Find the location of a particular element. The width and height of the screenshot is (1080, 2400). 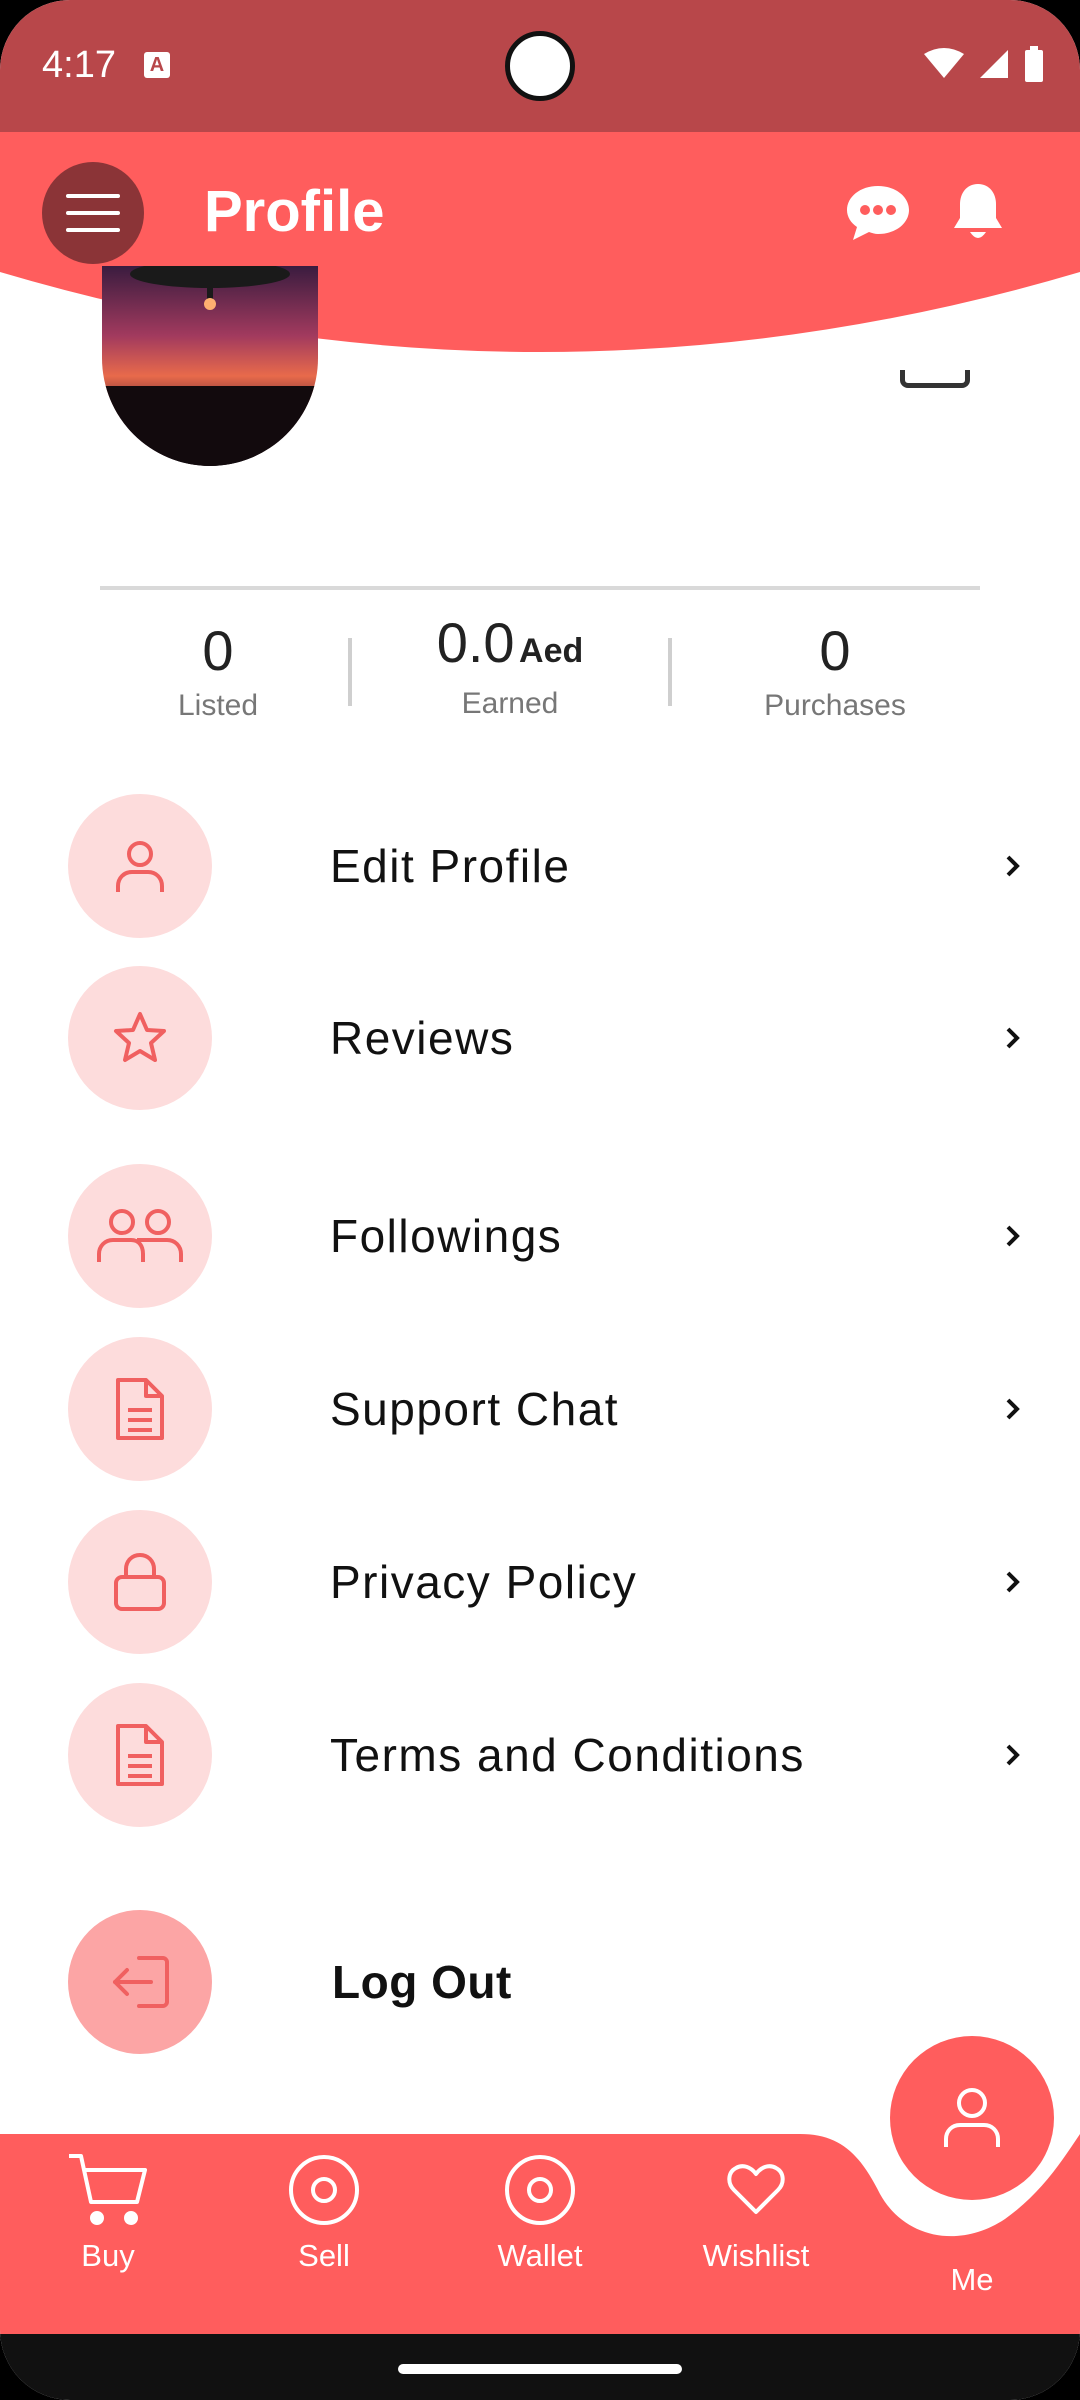

avatar-image is located at coordinates (210, 366).